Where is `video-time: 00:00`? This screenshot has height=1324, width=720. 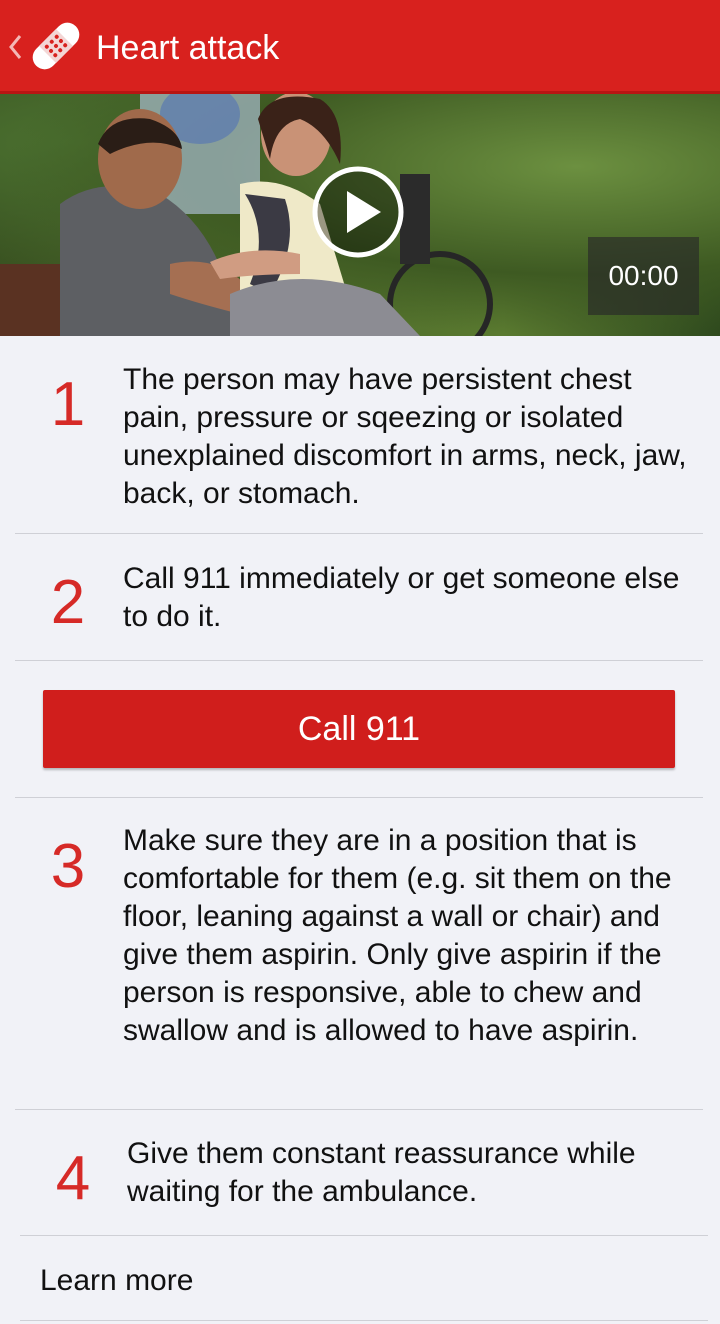
video-time: 00:00 is located at coordinates (643, 275).